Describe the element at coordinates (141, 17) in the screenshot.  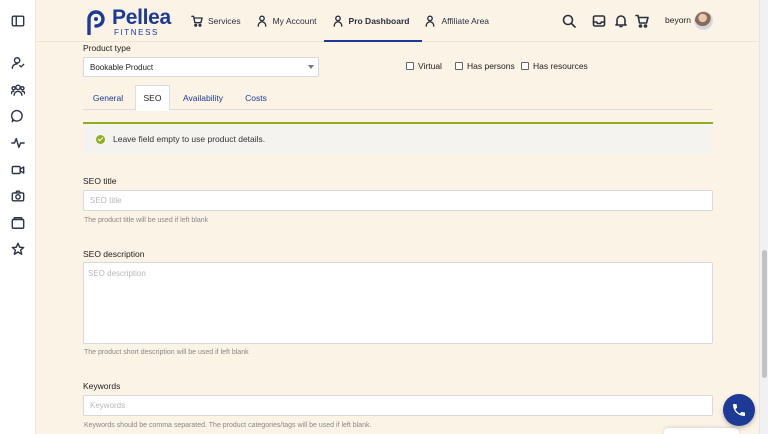
I see `brand-name: Pellea` at that location.